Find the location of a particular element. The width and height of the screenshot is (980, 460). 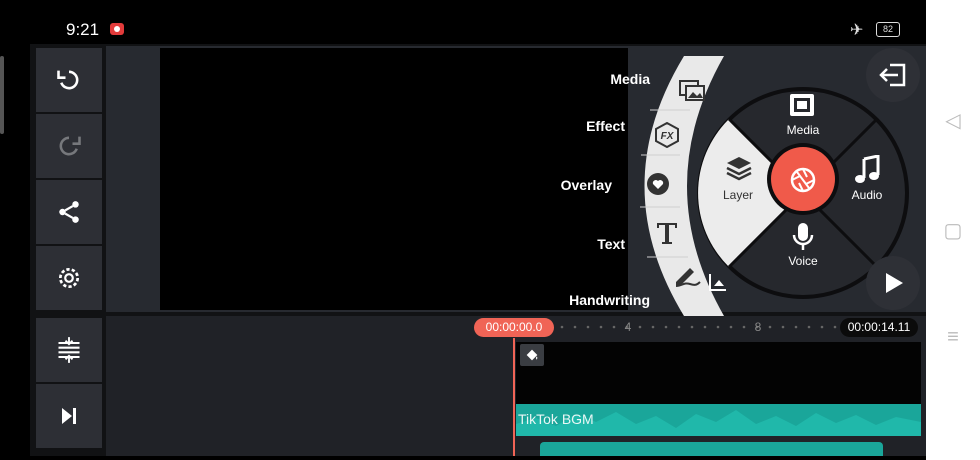

nav-recents-icon: ≡ is located at coordinates (953, 337).